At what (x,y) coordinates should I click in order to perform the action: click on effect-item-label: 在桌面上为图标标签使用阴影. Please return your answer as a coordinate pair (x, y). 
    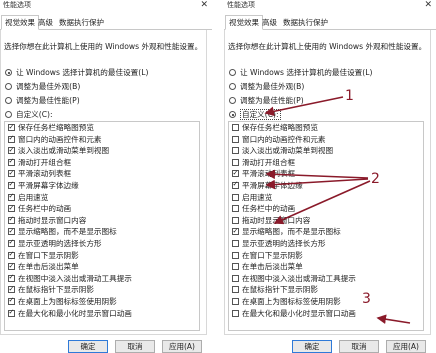
    Looking at the image, I should click on (67, 301).